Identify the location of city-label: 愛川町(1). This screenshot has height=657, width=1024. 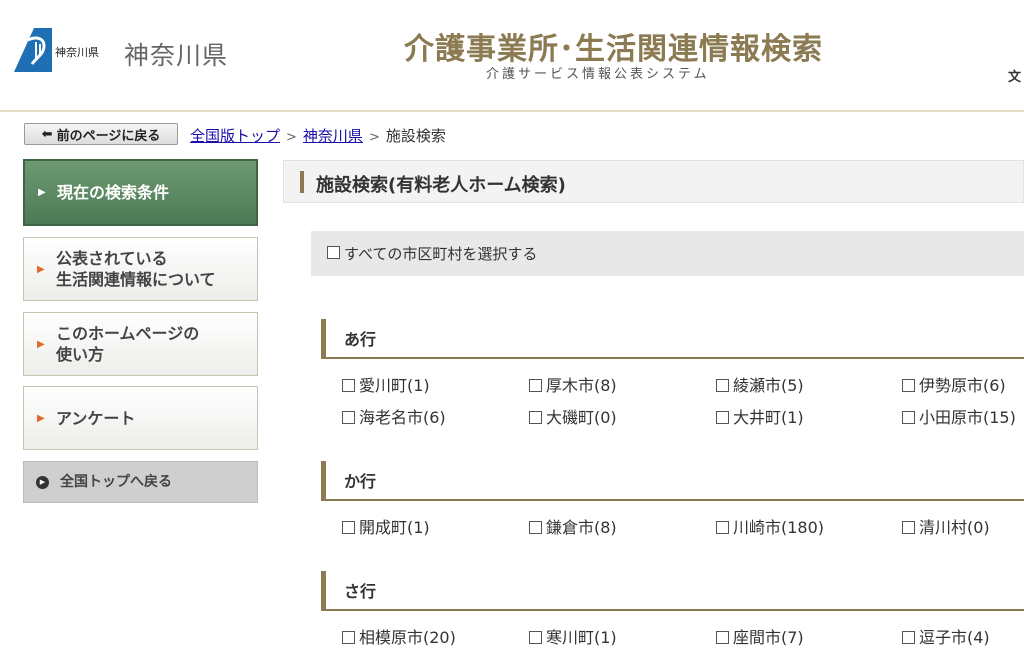
(394, 385).